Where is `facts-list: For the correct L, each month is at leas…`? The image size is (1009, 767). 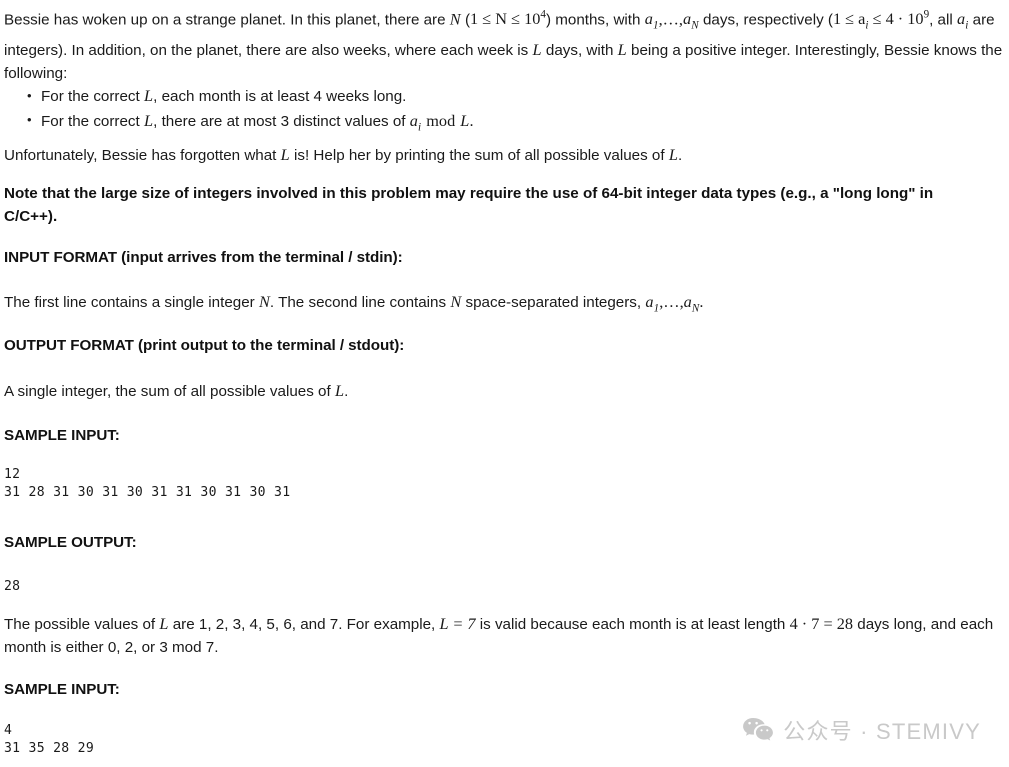 facts-list: For the correct L, each month is at leas… is located at coordinates (239, 112).